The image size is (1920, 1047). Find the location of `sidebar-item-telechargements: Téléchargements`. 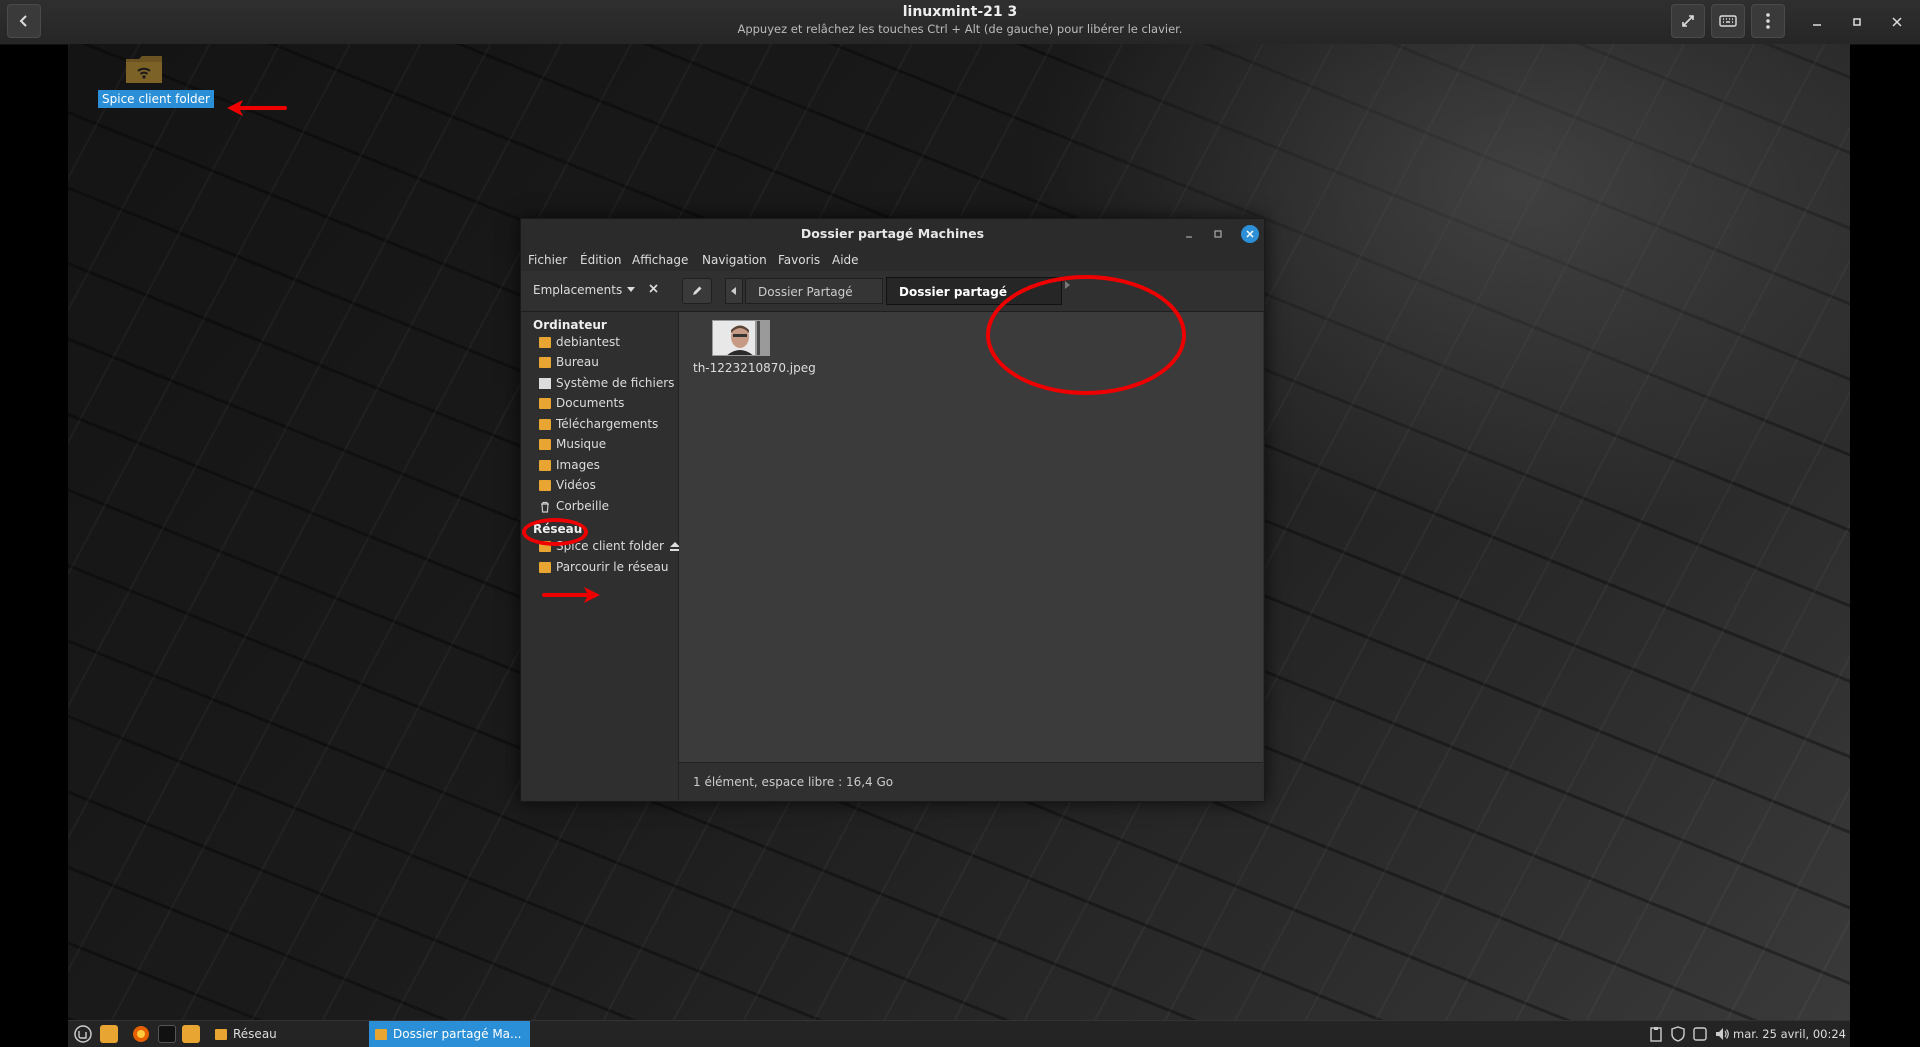

sidebar-item-telechargements: Téléchargements is located at coordinates (598, 424).